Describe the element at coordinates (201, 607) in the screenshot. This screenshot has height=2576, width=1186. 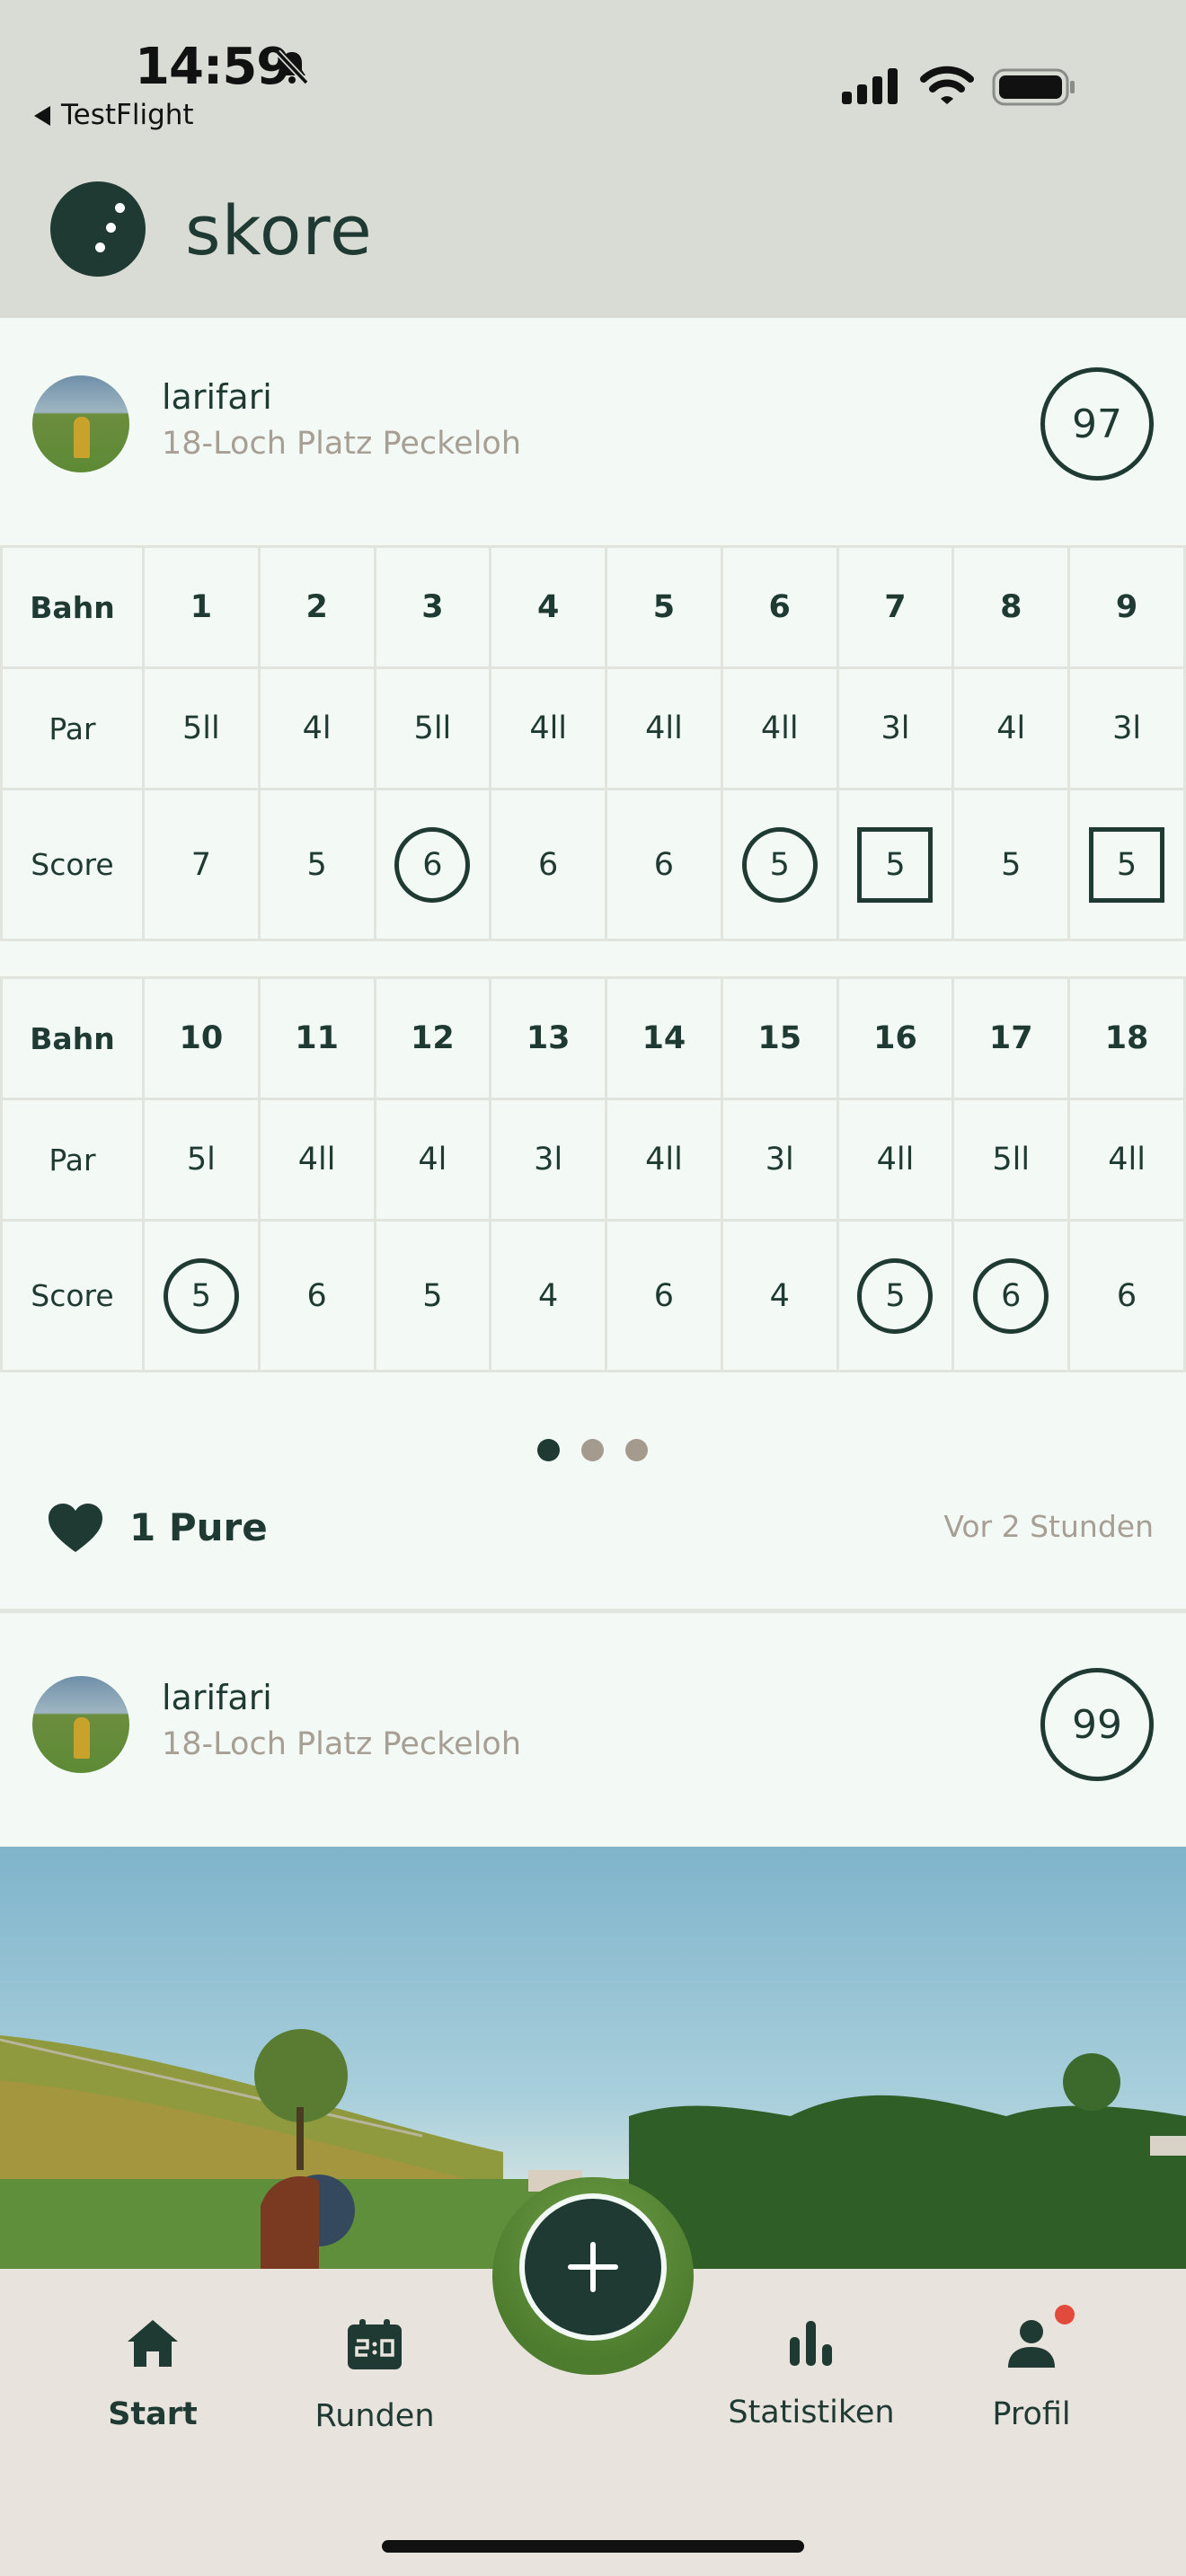
I see `hole-number: 1` at that location.